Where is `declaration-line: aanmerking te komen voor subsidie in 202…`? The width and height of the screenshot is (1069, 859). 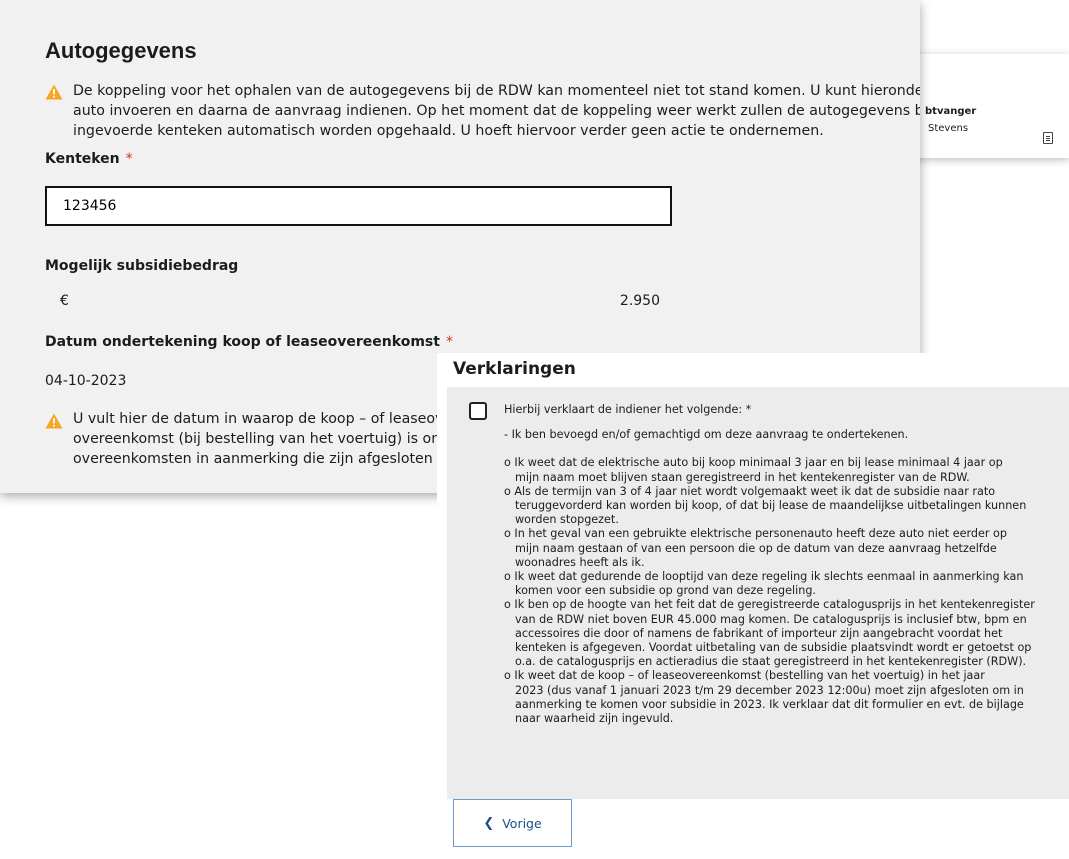
declaration-line: aanmerking te komen voor subsidie in 202… is located at coordinates (769, 704).